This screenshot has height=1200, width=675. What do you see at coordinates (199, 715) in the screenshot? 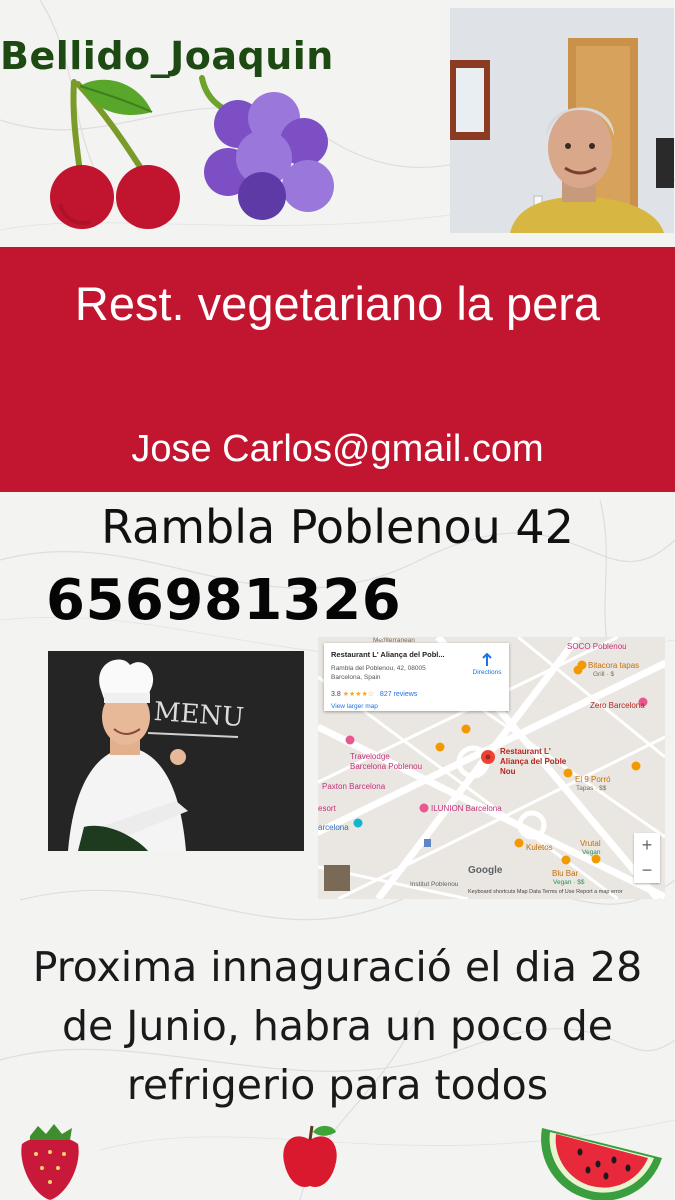
I see `menu-board-text: MENU` at bounding box center [199, 715].